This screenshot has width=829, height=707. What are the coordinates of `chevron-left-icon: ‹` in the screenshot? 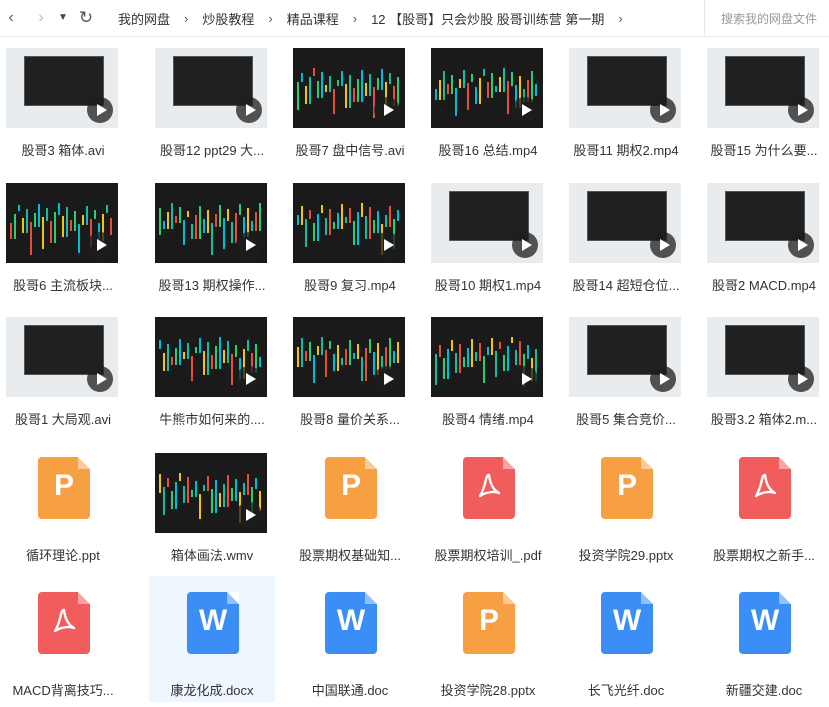 It's located at (11, 18).